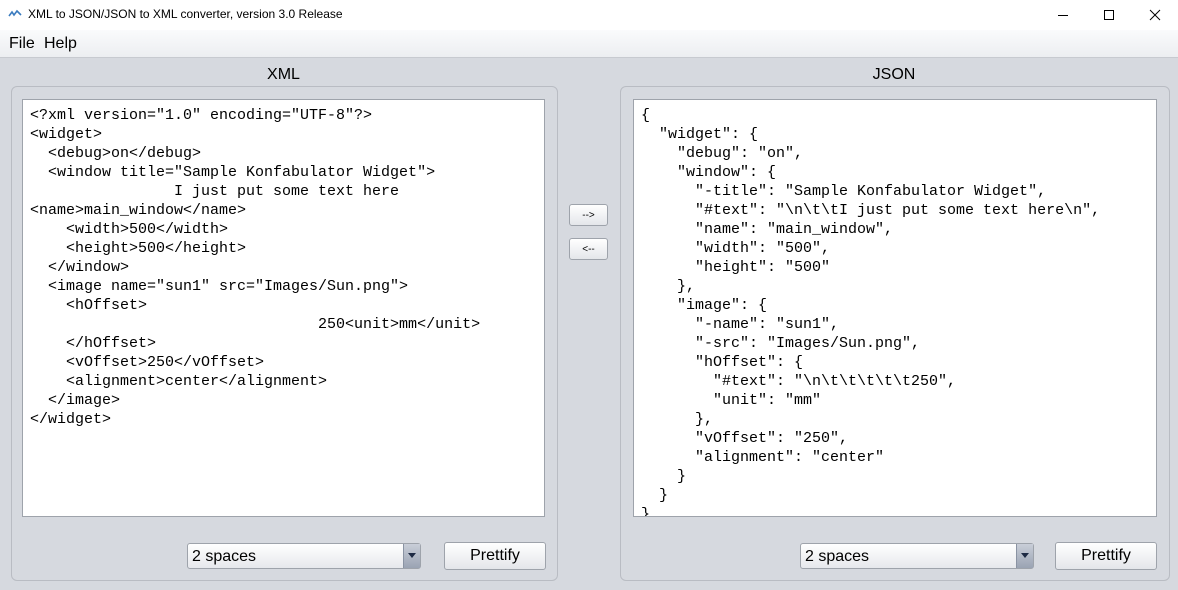 This screenshot has height=590, width=1178. What do you see at coordinates (588, 249) in the screenshot?
I see `convert-to-xml-button: <--` at bounding box center [588, 249].